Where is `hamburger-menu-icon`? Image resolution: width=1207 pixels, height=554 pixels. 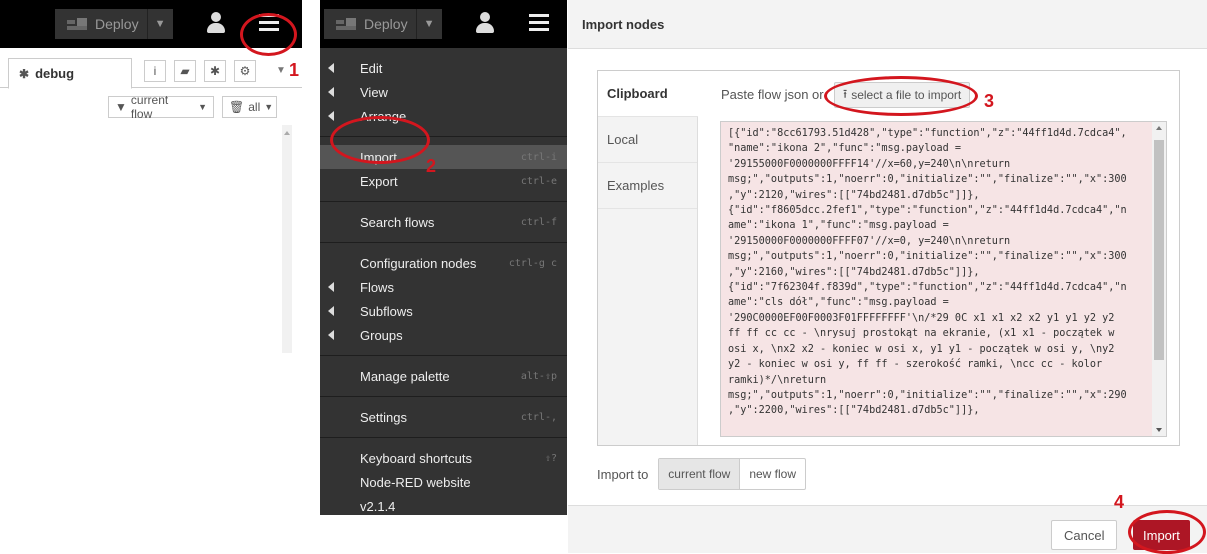 hamburger-menu-icon is located at coordinates (539, 23).